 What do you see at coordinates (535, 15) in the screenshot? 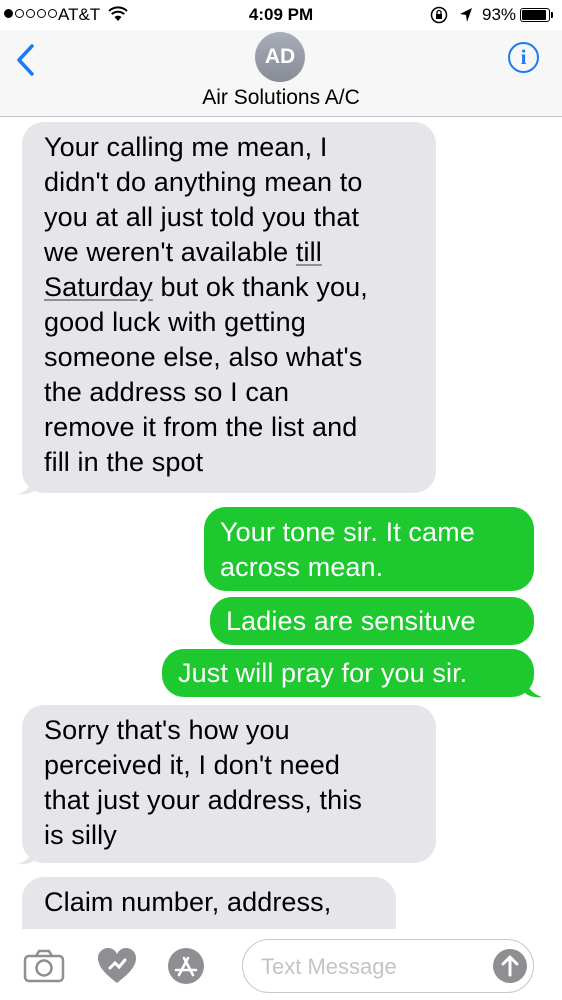
I see `battery-icon` at bounding box center [535, 15].